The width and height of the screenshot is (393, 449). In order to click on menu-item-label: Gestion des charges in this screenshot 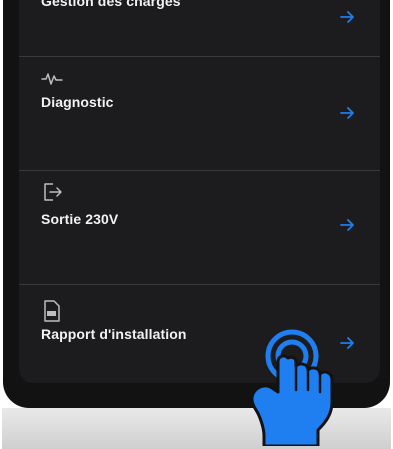, I will do `click(111, 4)`.